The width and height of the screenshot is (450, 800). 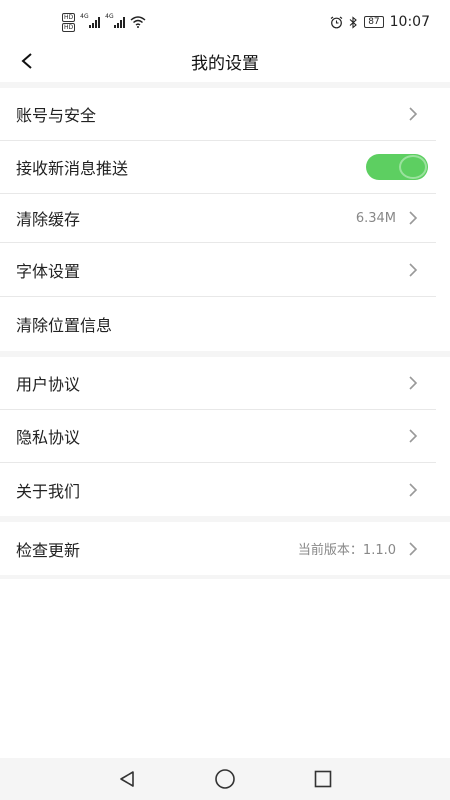 What do you see at coordinates (72, 168) in the screenshot?
I see `item-label: 接收新消息推送` at bounding box center [72, 168].